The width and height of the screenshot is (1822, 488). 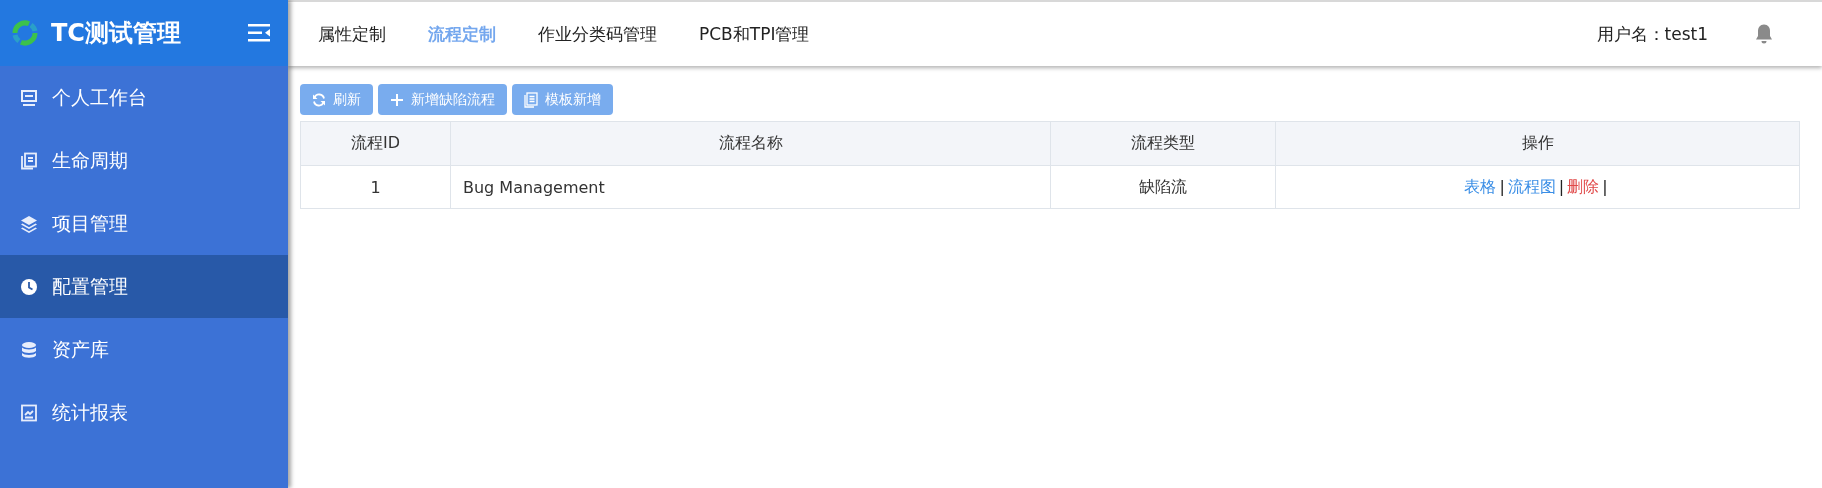 I want to click on report-icon, so click(x=29, y=412).